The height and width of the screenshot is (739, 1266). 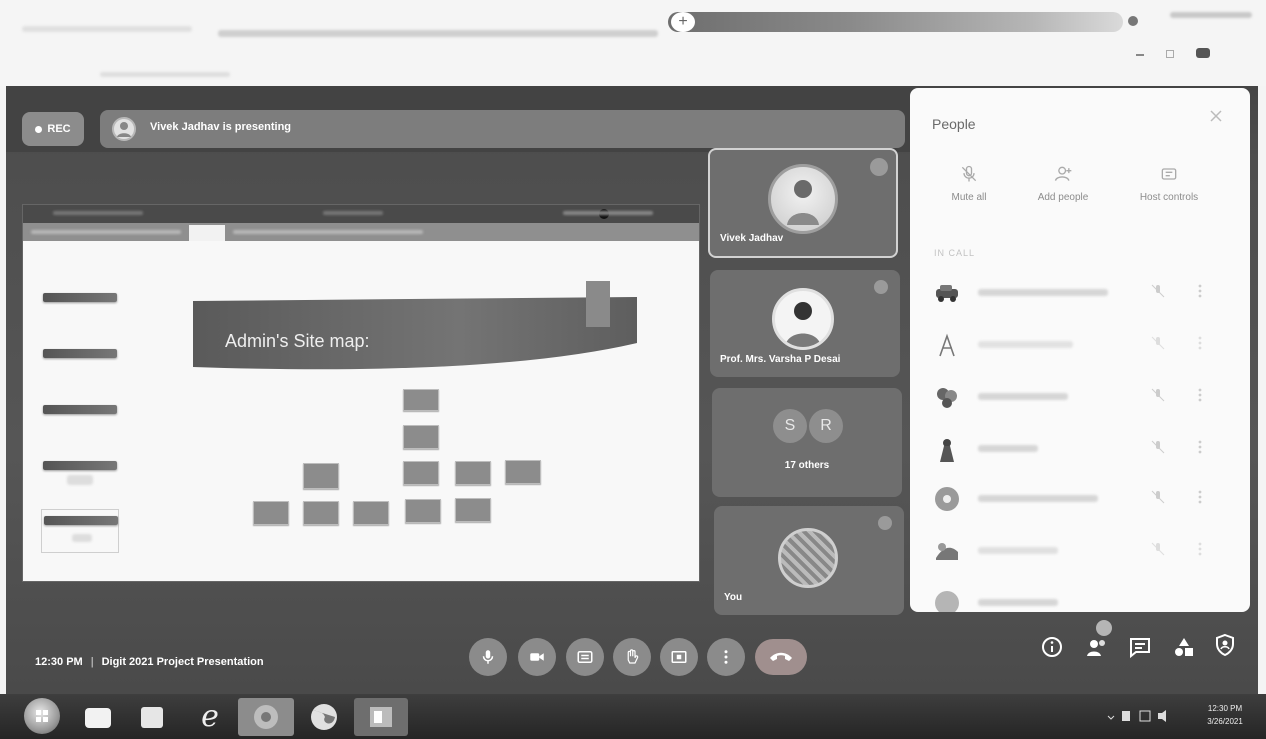 I want to click on more-options-button, so click(x=726, y=657).